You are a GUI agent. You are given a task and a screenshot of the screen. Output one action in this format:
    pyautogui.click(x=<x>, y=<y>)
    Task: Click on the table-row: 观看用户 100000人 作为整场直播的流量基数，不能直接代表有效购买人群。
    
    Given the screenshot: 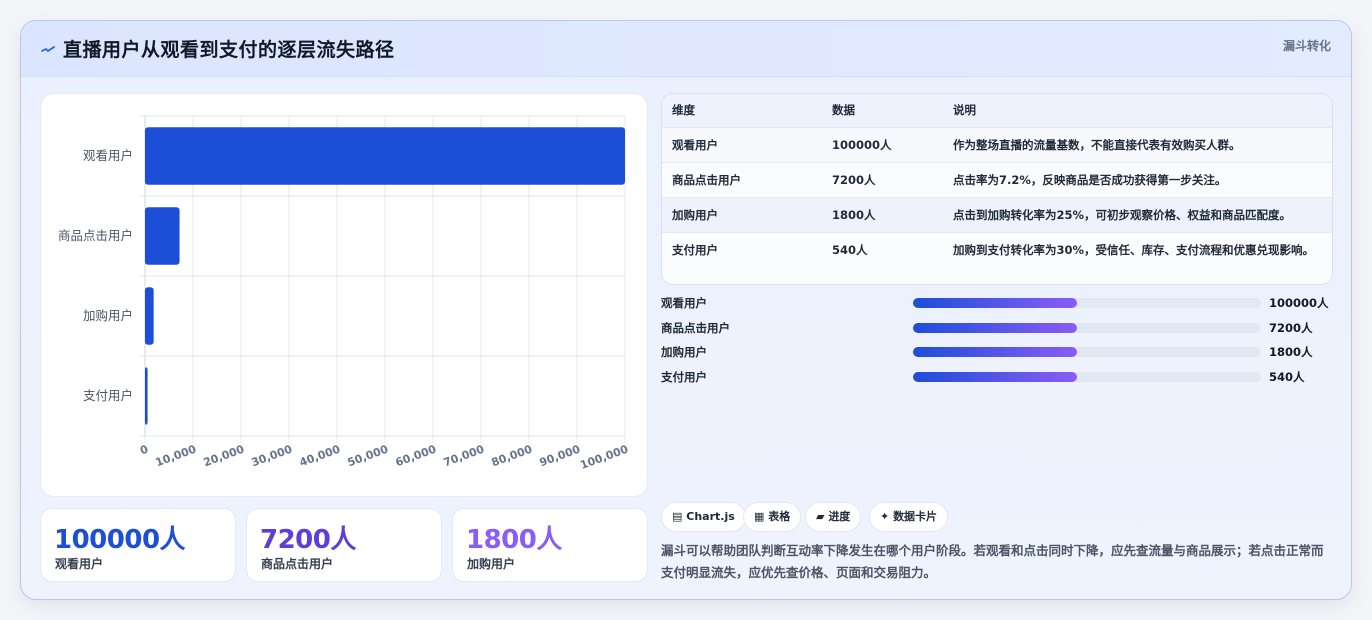 What is the action you would take?
    pyautogui.click(x=997, y=144)
    